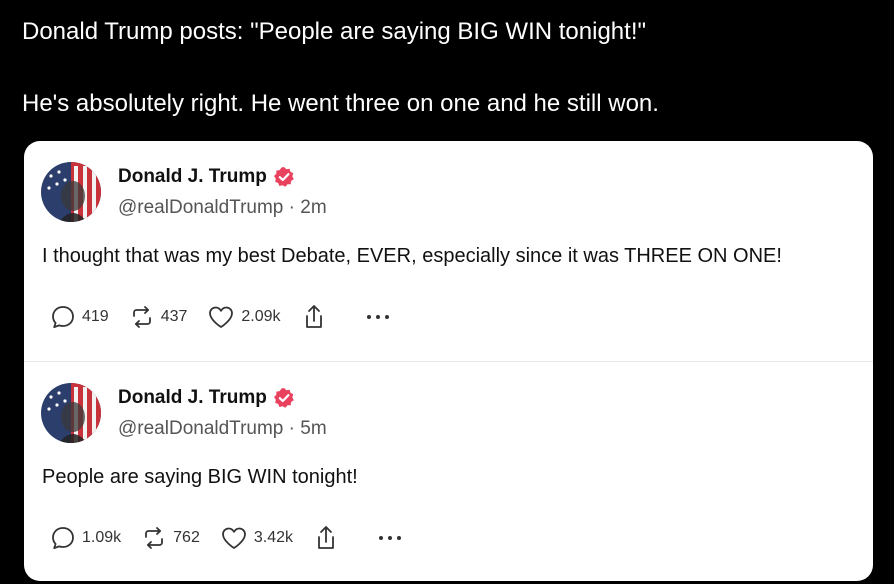 The height and width of the screenshot is (584, 894). I want to click on repost-button: 762, so click(170, 538).